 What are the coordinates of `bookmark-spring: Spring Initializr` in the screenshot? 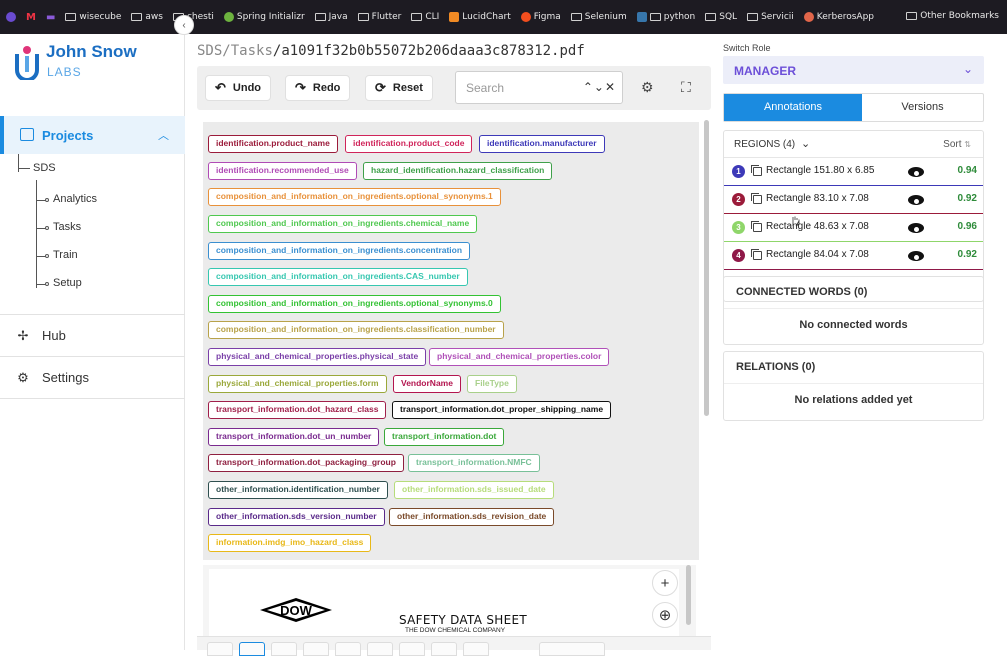 It's located at (264, 17).